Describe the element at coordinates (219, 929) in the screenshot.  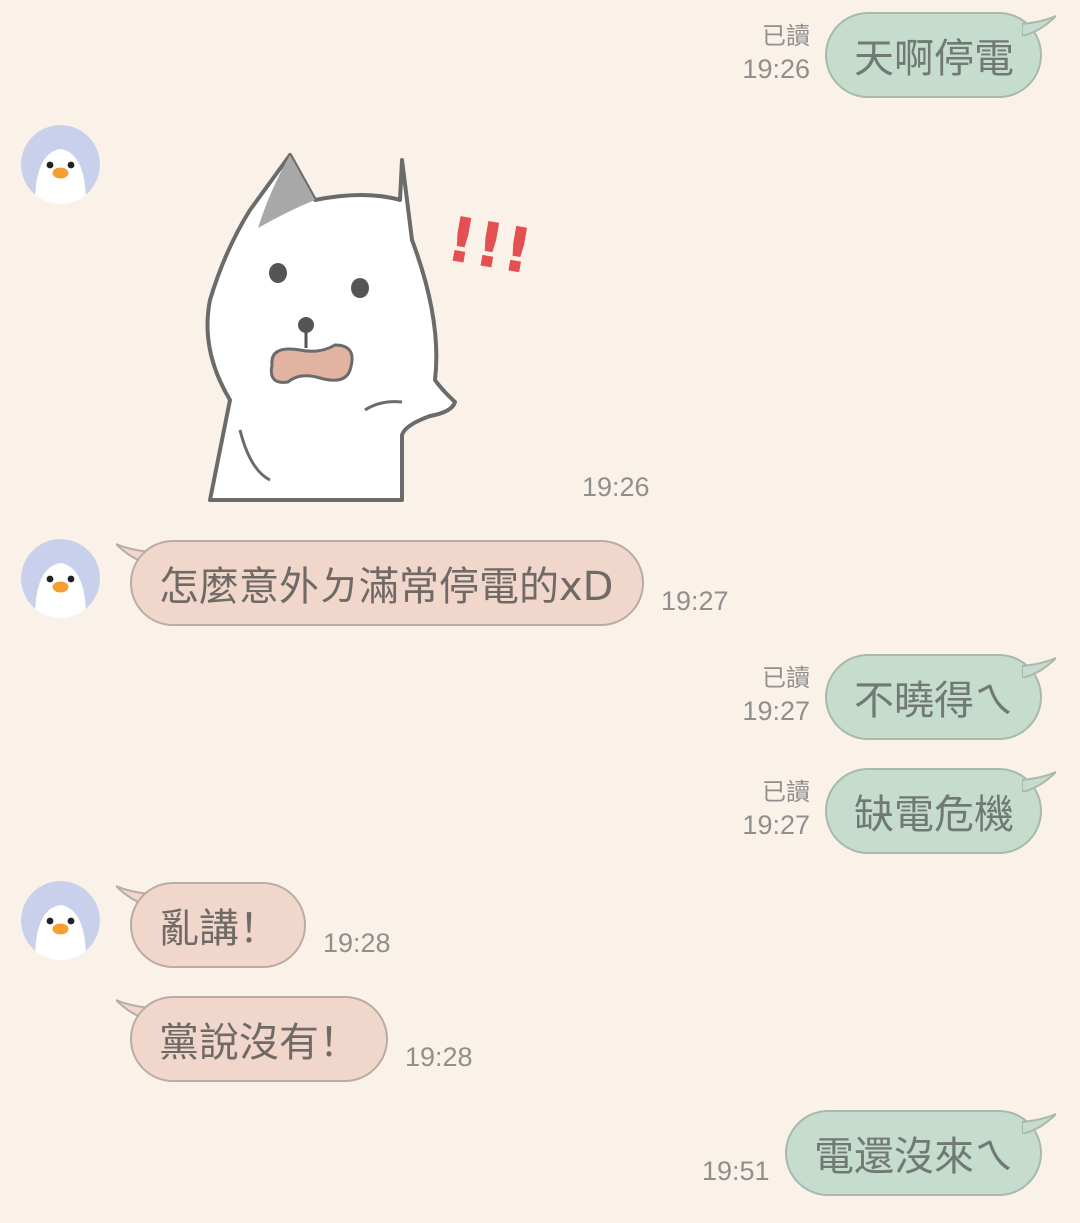
I see `message-text: 亂講！` at that location.